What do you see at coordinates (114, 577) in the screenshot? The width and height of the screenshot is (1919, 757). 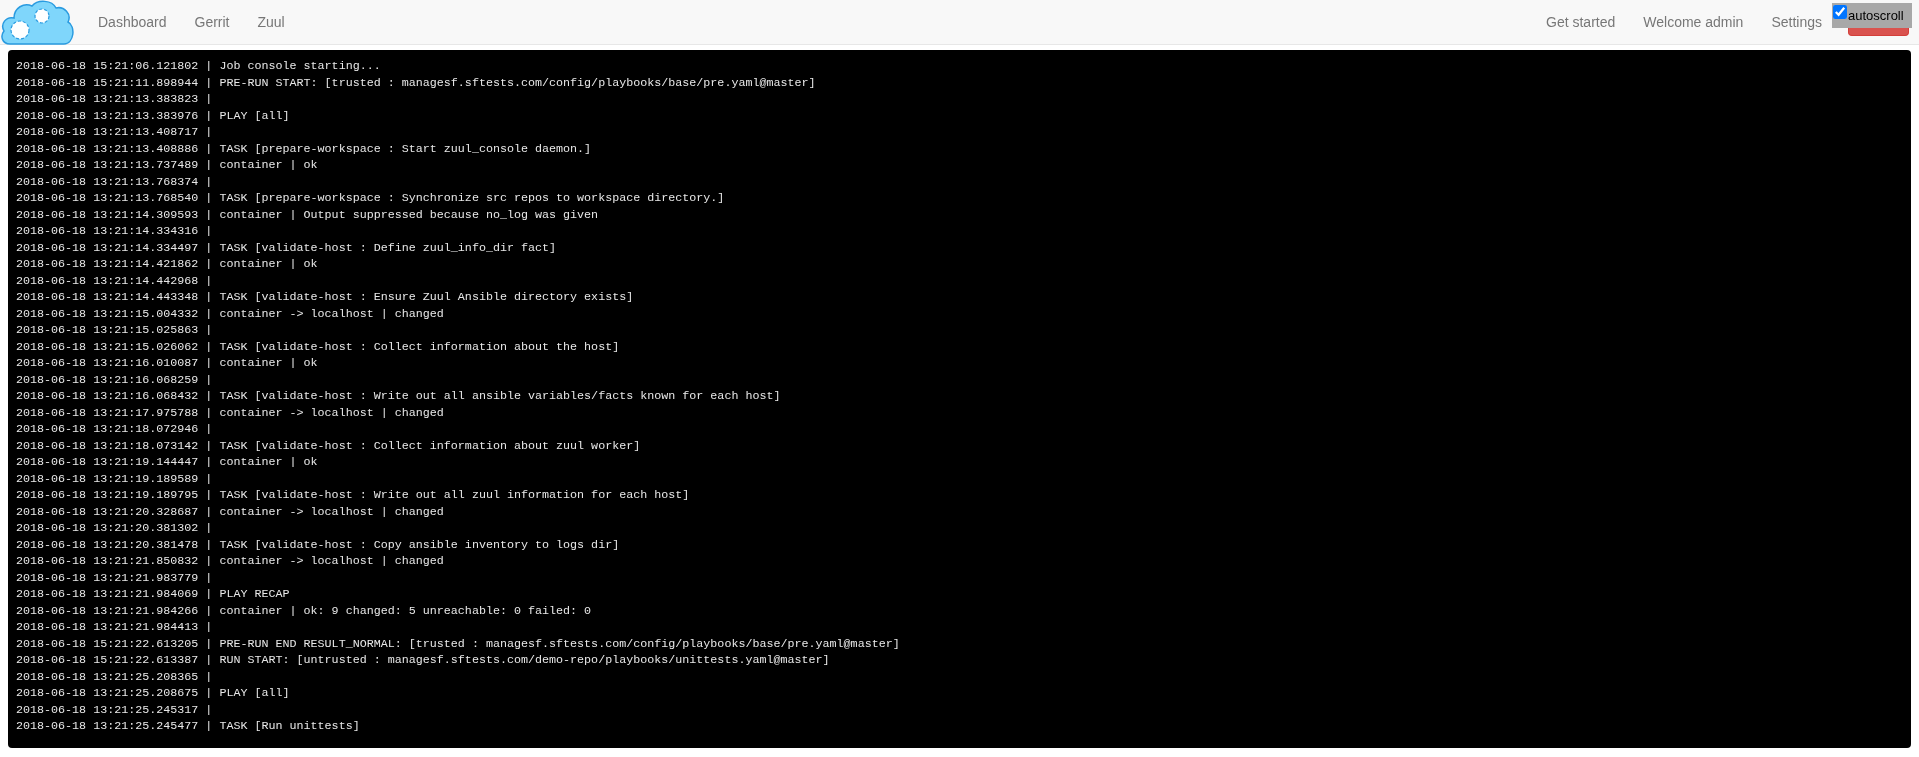 I see `log-line: 2018-06-18 13:21:21.983779 |` at bounding box center [114, 577].